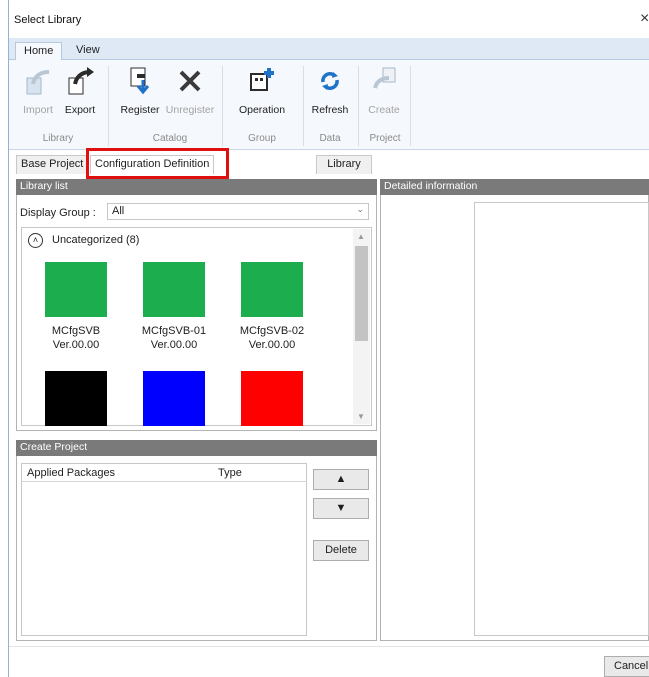  What do you see at coordinates (39, 51) in the screenshot?
I see `ribbon-tab-home: Home` at bounding box center [39, 51].